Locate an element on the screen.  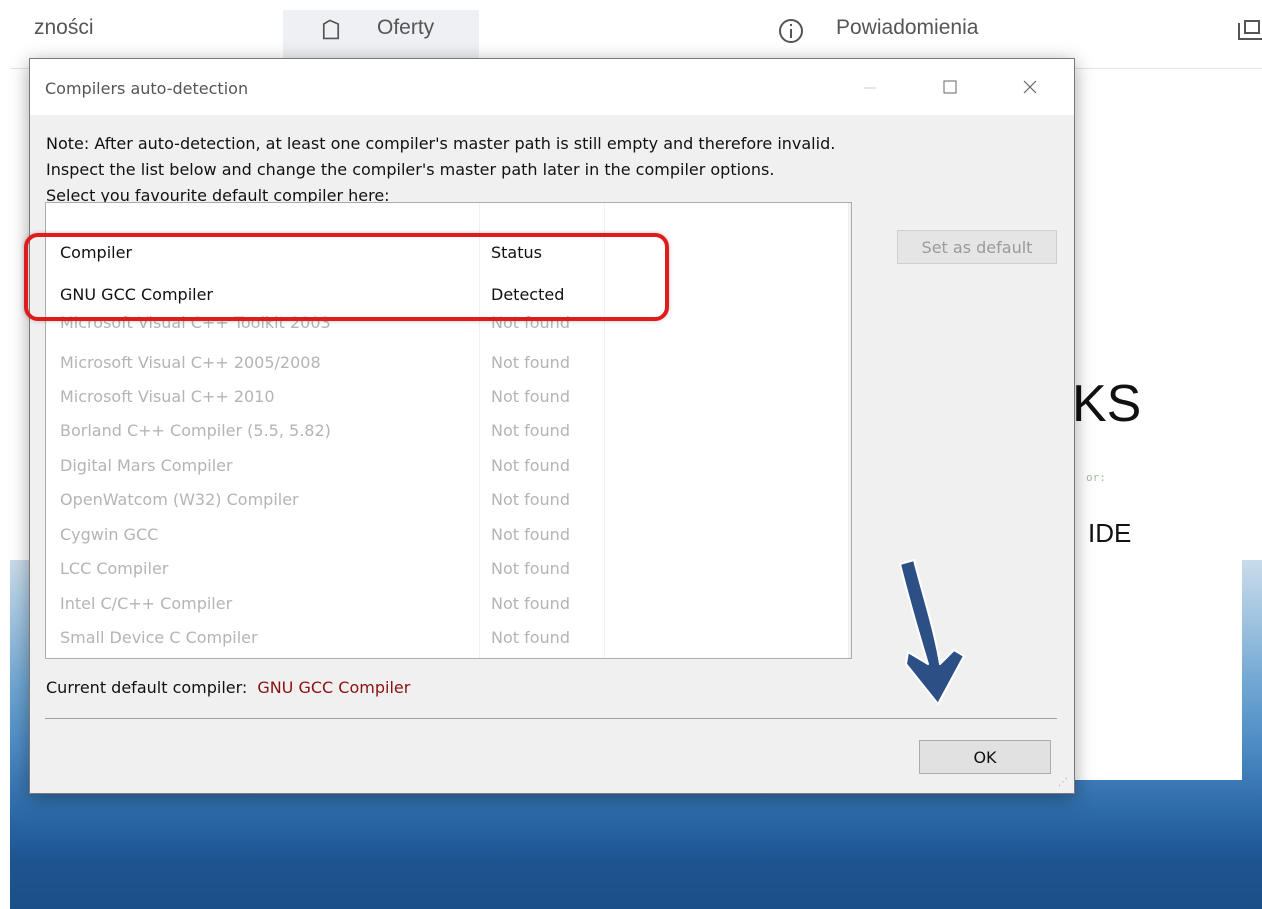
list-item: Microsoft Visual C++ 2005/2008 Not found is located at coordinates (326, 363).